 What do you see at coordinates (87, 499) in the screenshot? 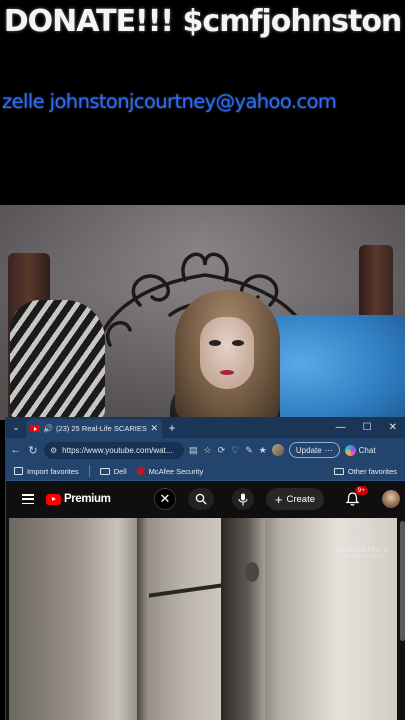
I see `youtube-logo-label: Premium` at bounding box center [87, 499].